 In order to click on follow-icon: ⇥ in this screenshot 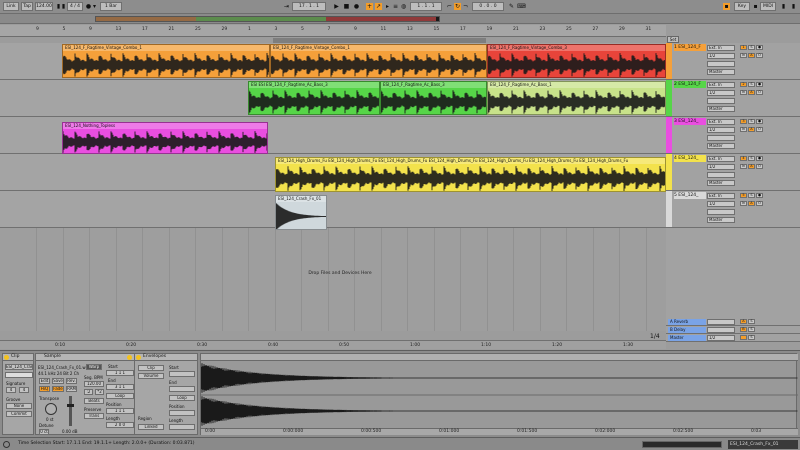, I will do `click(286, 6)`.